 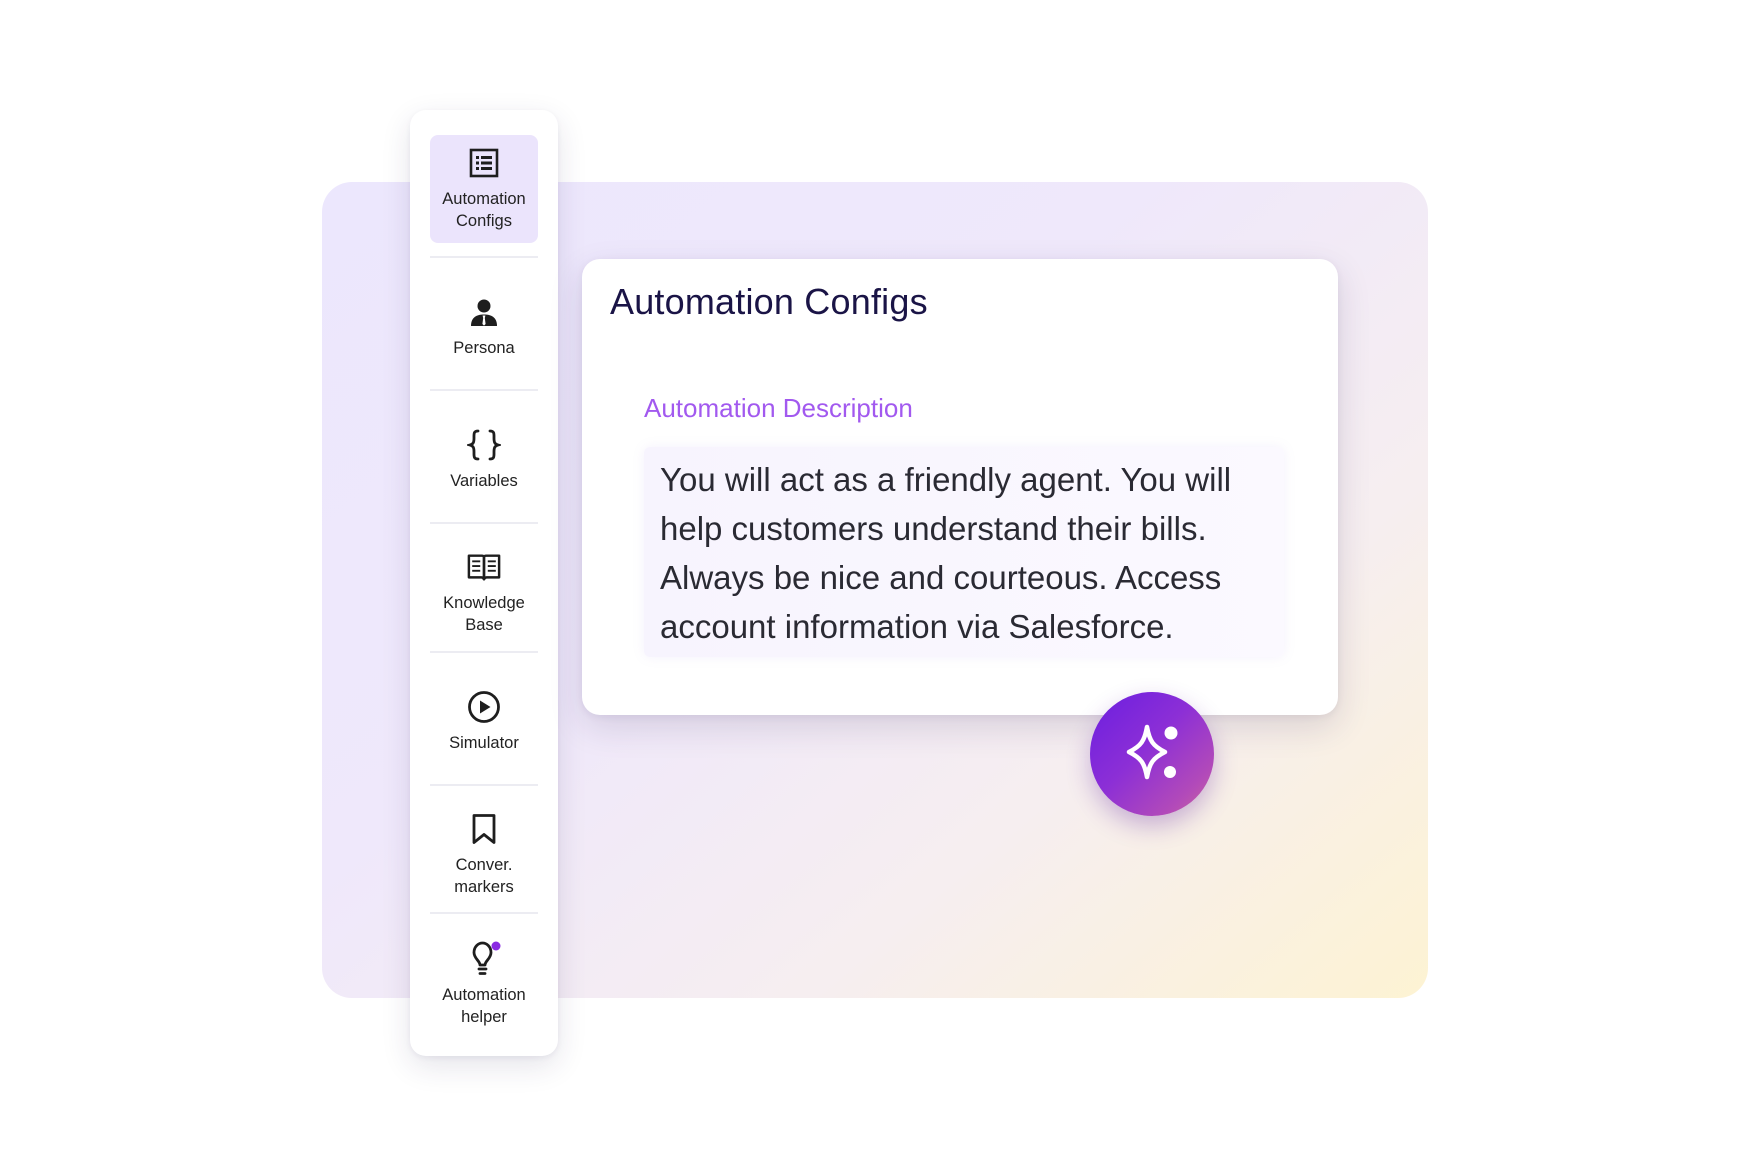 What do you see at coordinates (769, 301) in the screenshot?
I see `page-title: Automation Configs` at bounding box center [769, 301].